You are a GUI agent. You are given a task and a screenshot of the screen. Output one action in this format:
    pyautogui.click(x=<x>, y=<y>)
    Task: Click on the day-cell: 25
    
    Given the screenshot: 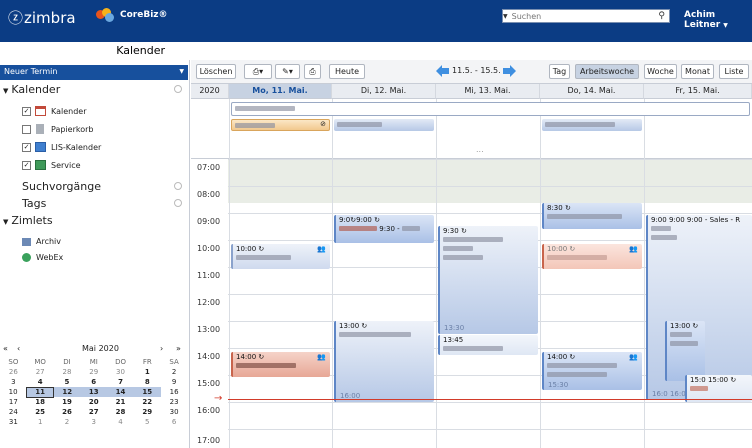 What is the action you would take?
    pyautogui.click(x=40, y=412)
    